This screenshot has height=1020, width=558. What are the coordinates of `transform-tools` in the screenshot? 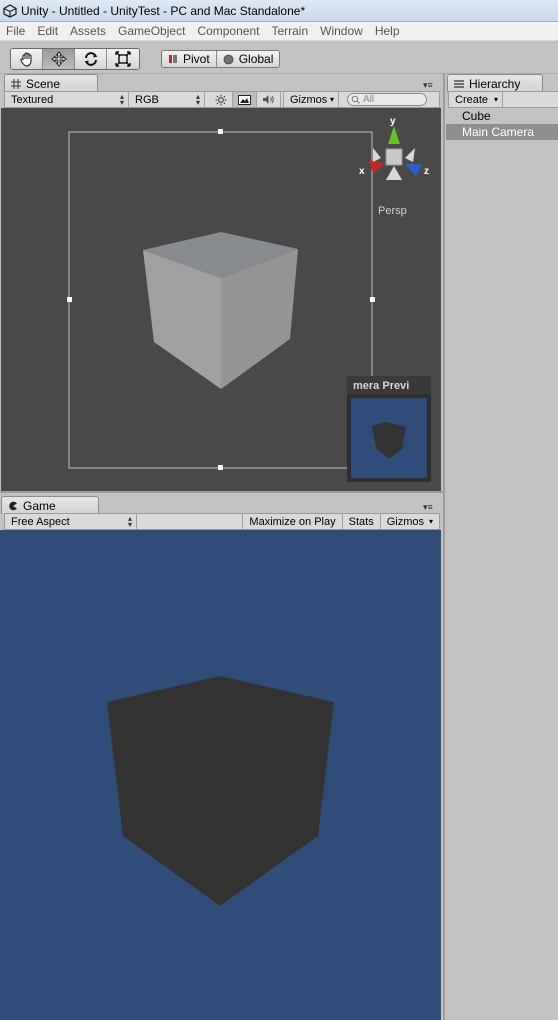 It's located at (75, 59).